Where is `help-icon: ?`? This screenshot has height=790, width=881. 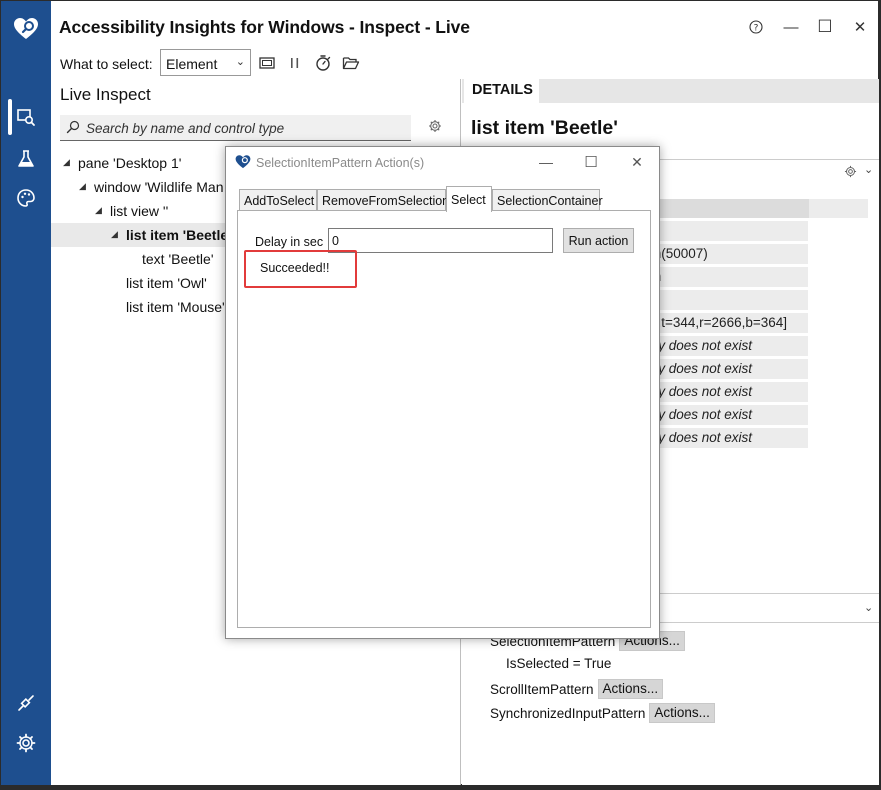 help-icon: ? is located at coordinates (756, 27).